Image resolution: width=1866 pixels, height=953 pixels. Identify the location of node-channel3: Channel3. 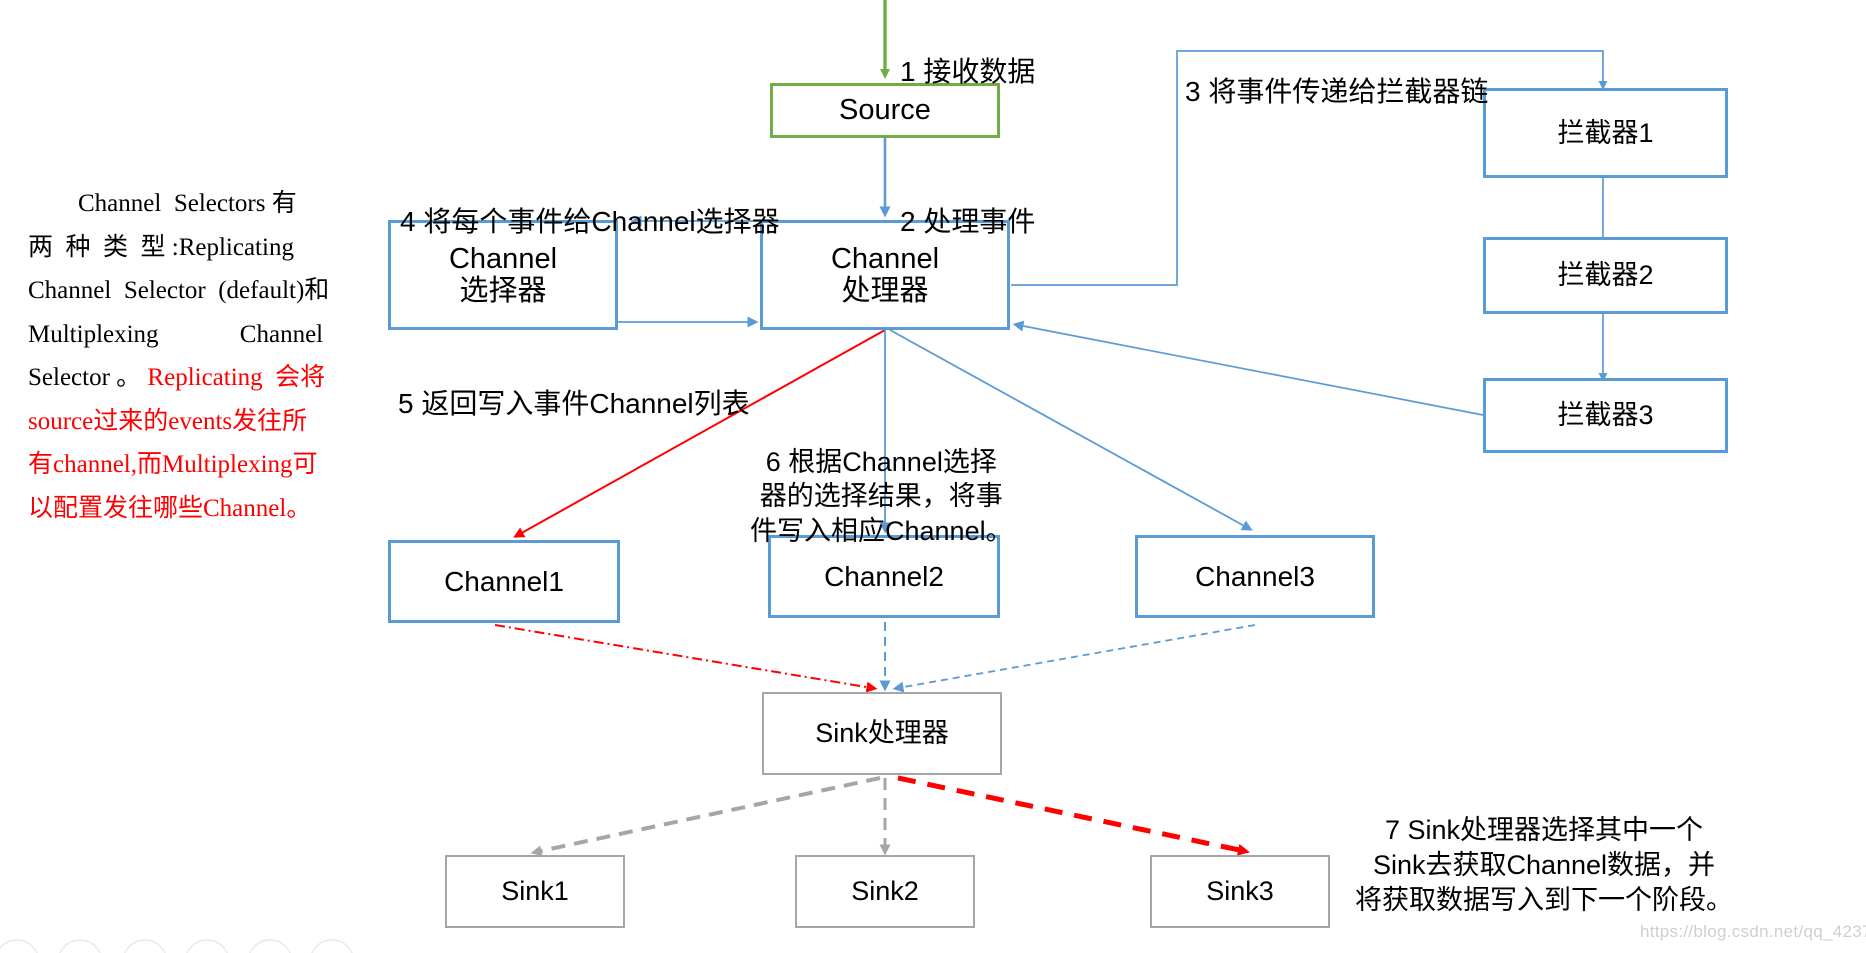
(1255, 576).